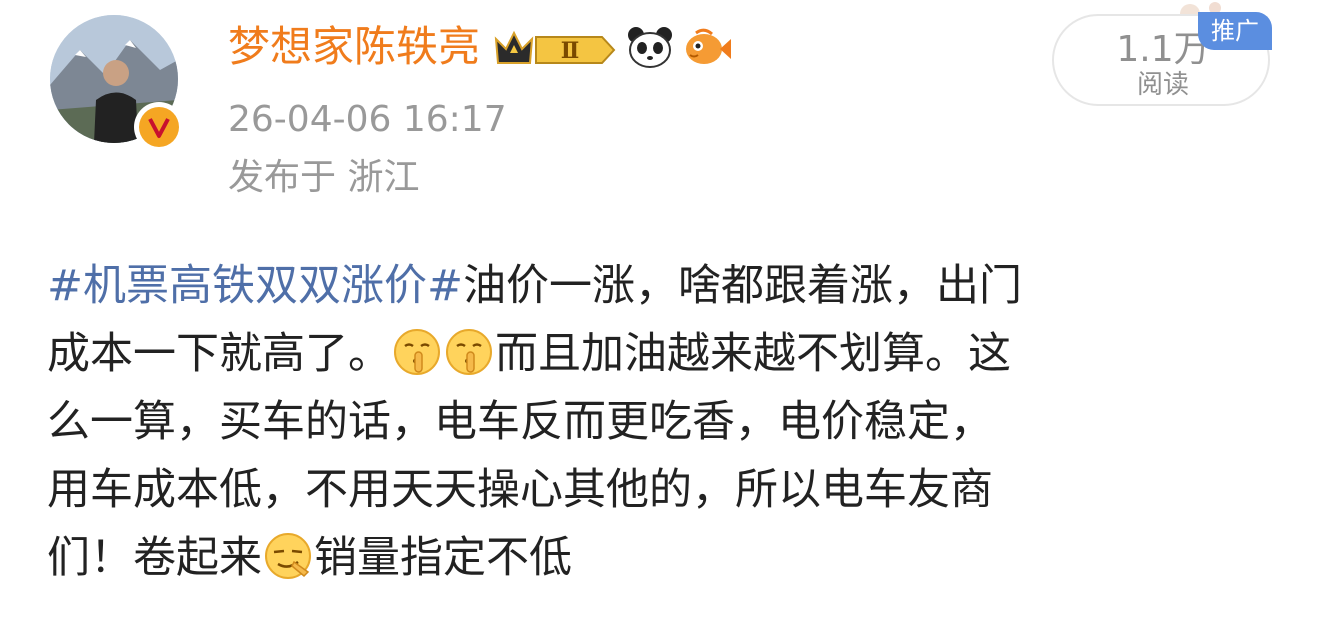 This screenshot has width=1320, height=625. I want to click on post-text: 销量指定不低, so click(443, 558).